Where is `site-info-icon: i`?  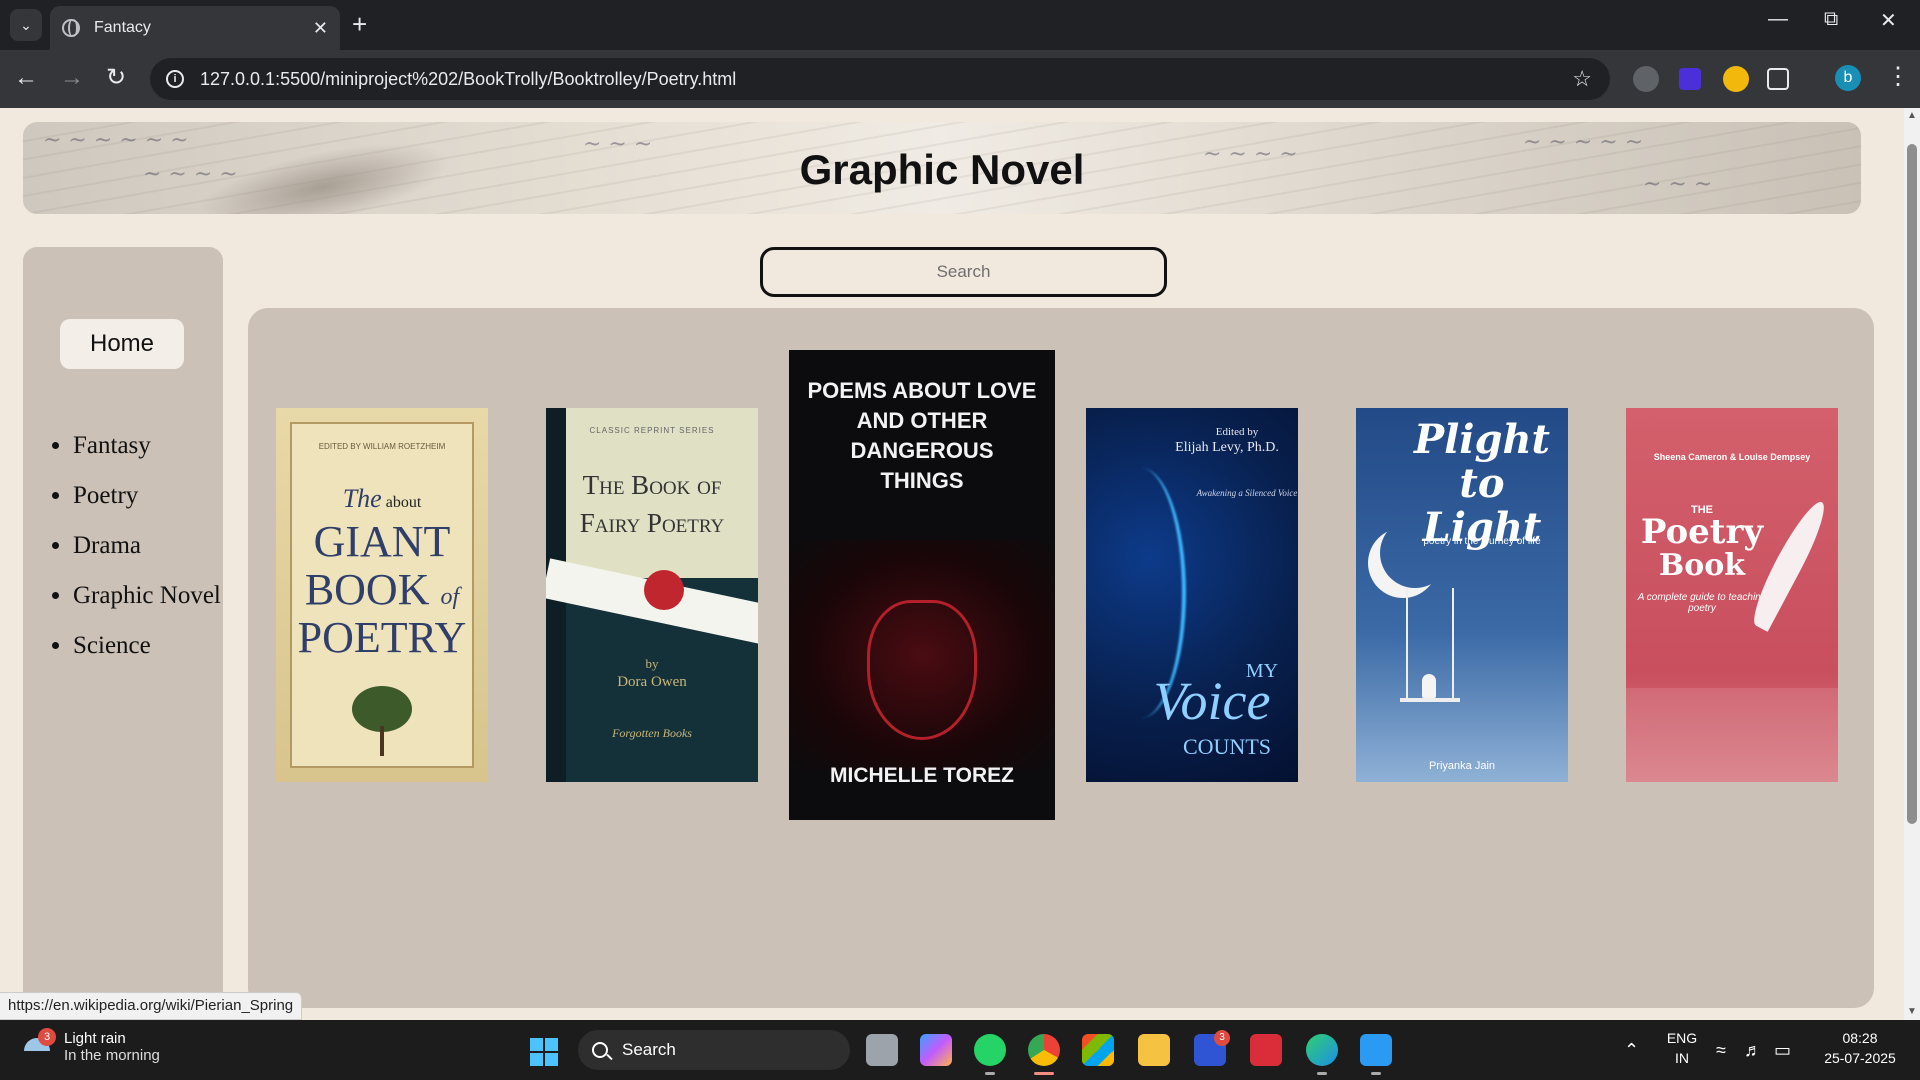
site-info-icon: i is located at coordinates (175, 79).